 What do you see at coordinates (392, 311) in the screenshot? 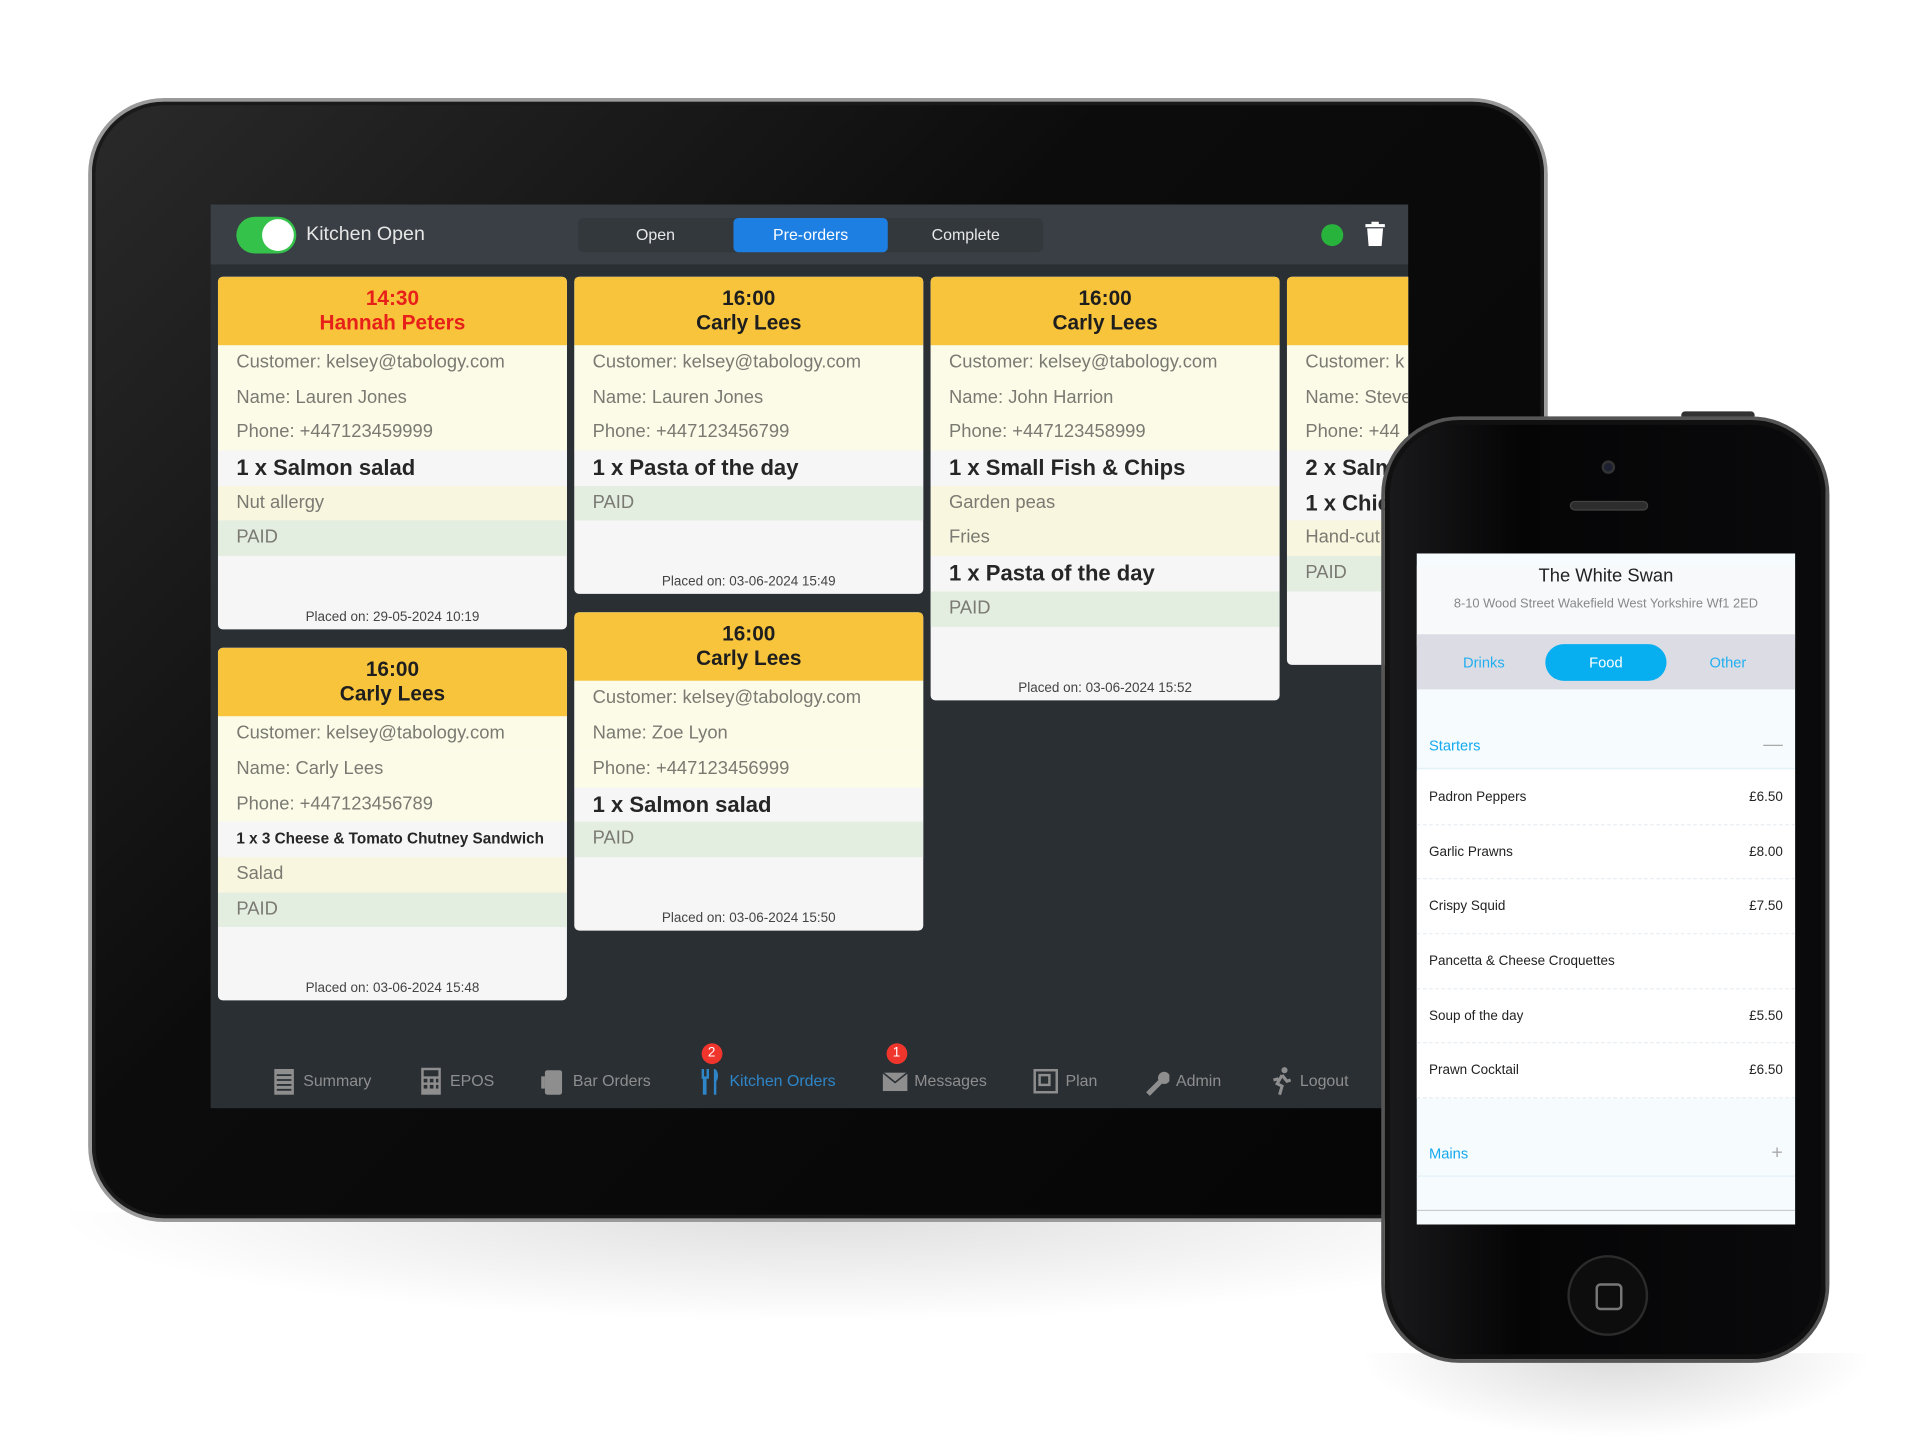
I see `order-header: 14:30 Hannah Peters` at bounding box center [392, 311].